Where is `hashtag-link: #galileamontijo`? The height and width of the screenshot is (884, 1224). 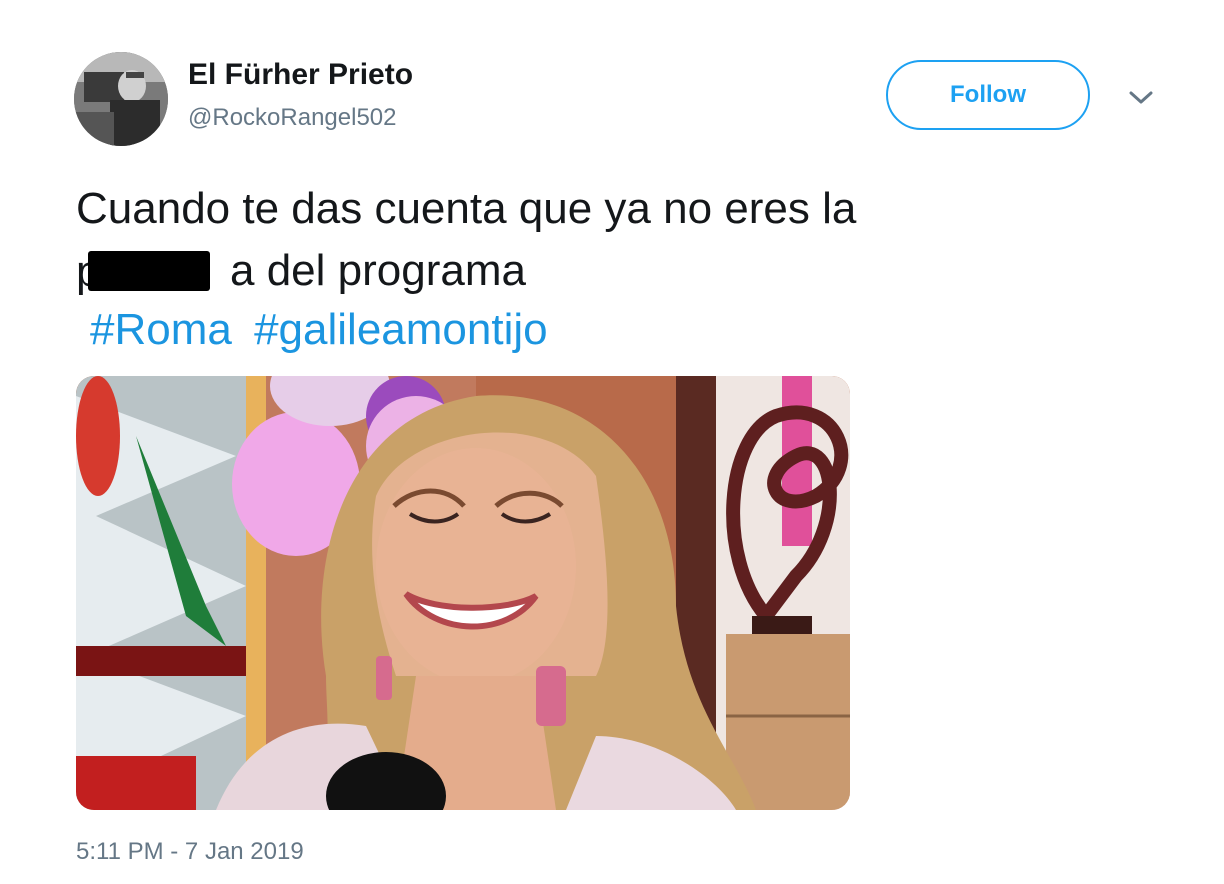
hashtag-link: #galileamontijo is located at coordinates (401, 329).